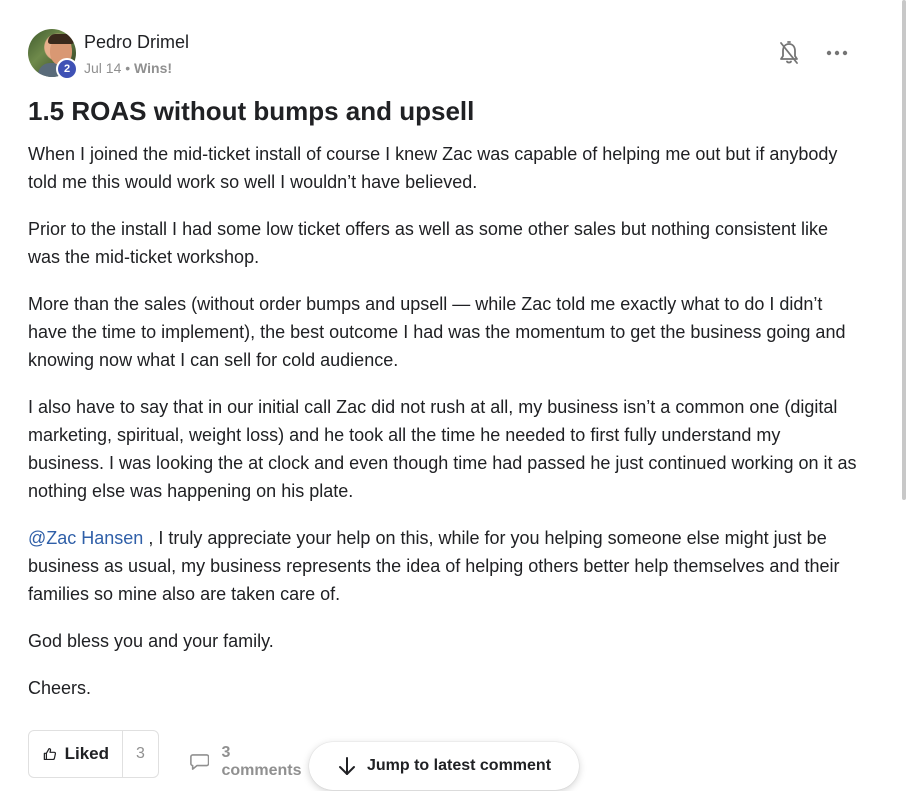  Describe the element at coordinates (140, 754) in the screenshot. I see `like-count: 3` at that location.